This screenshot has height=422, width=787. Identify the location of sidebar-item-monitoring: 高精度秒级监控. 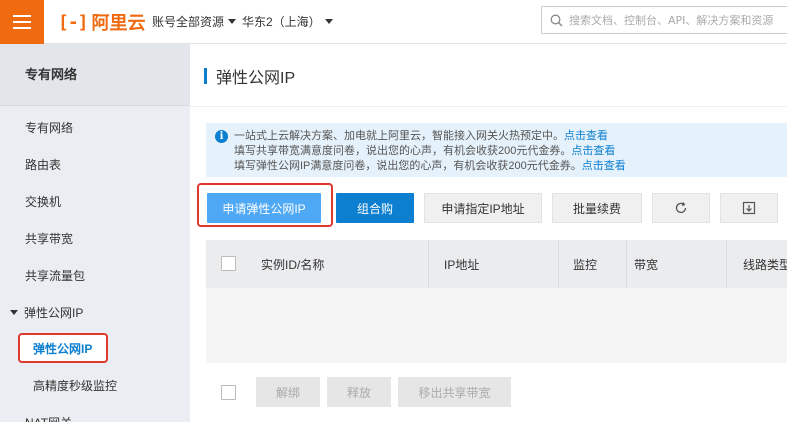
(75, 385).